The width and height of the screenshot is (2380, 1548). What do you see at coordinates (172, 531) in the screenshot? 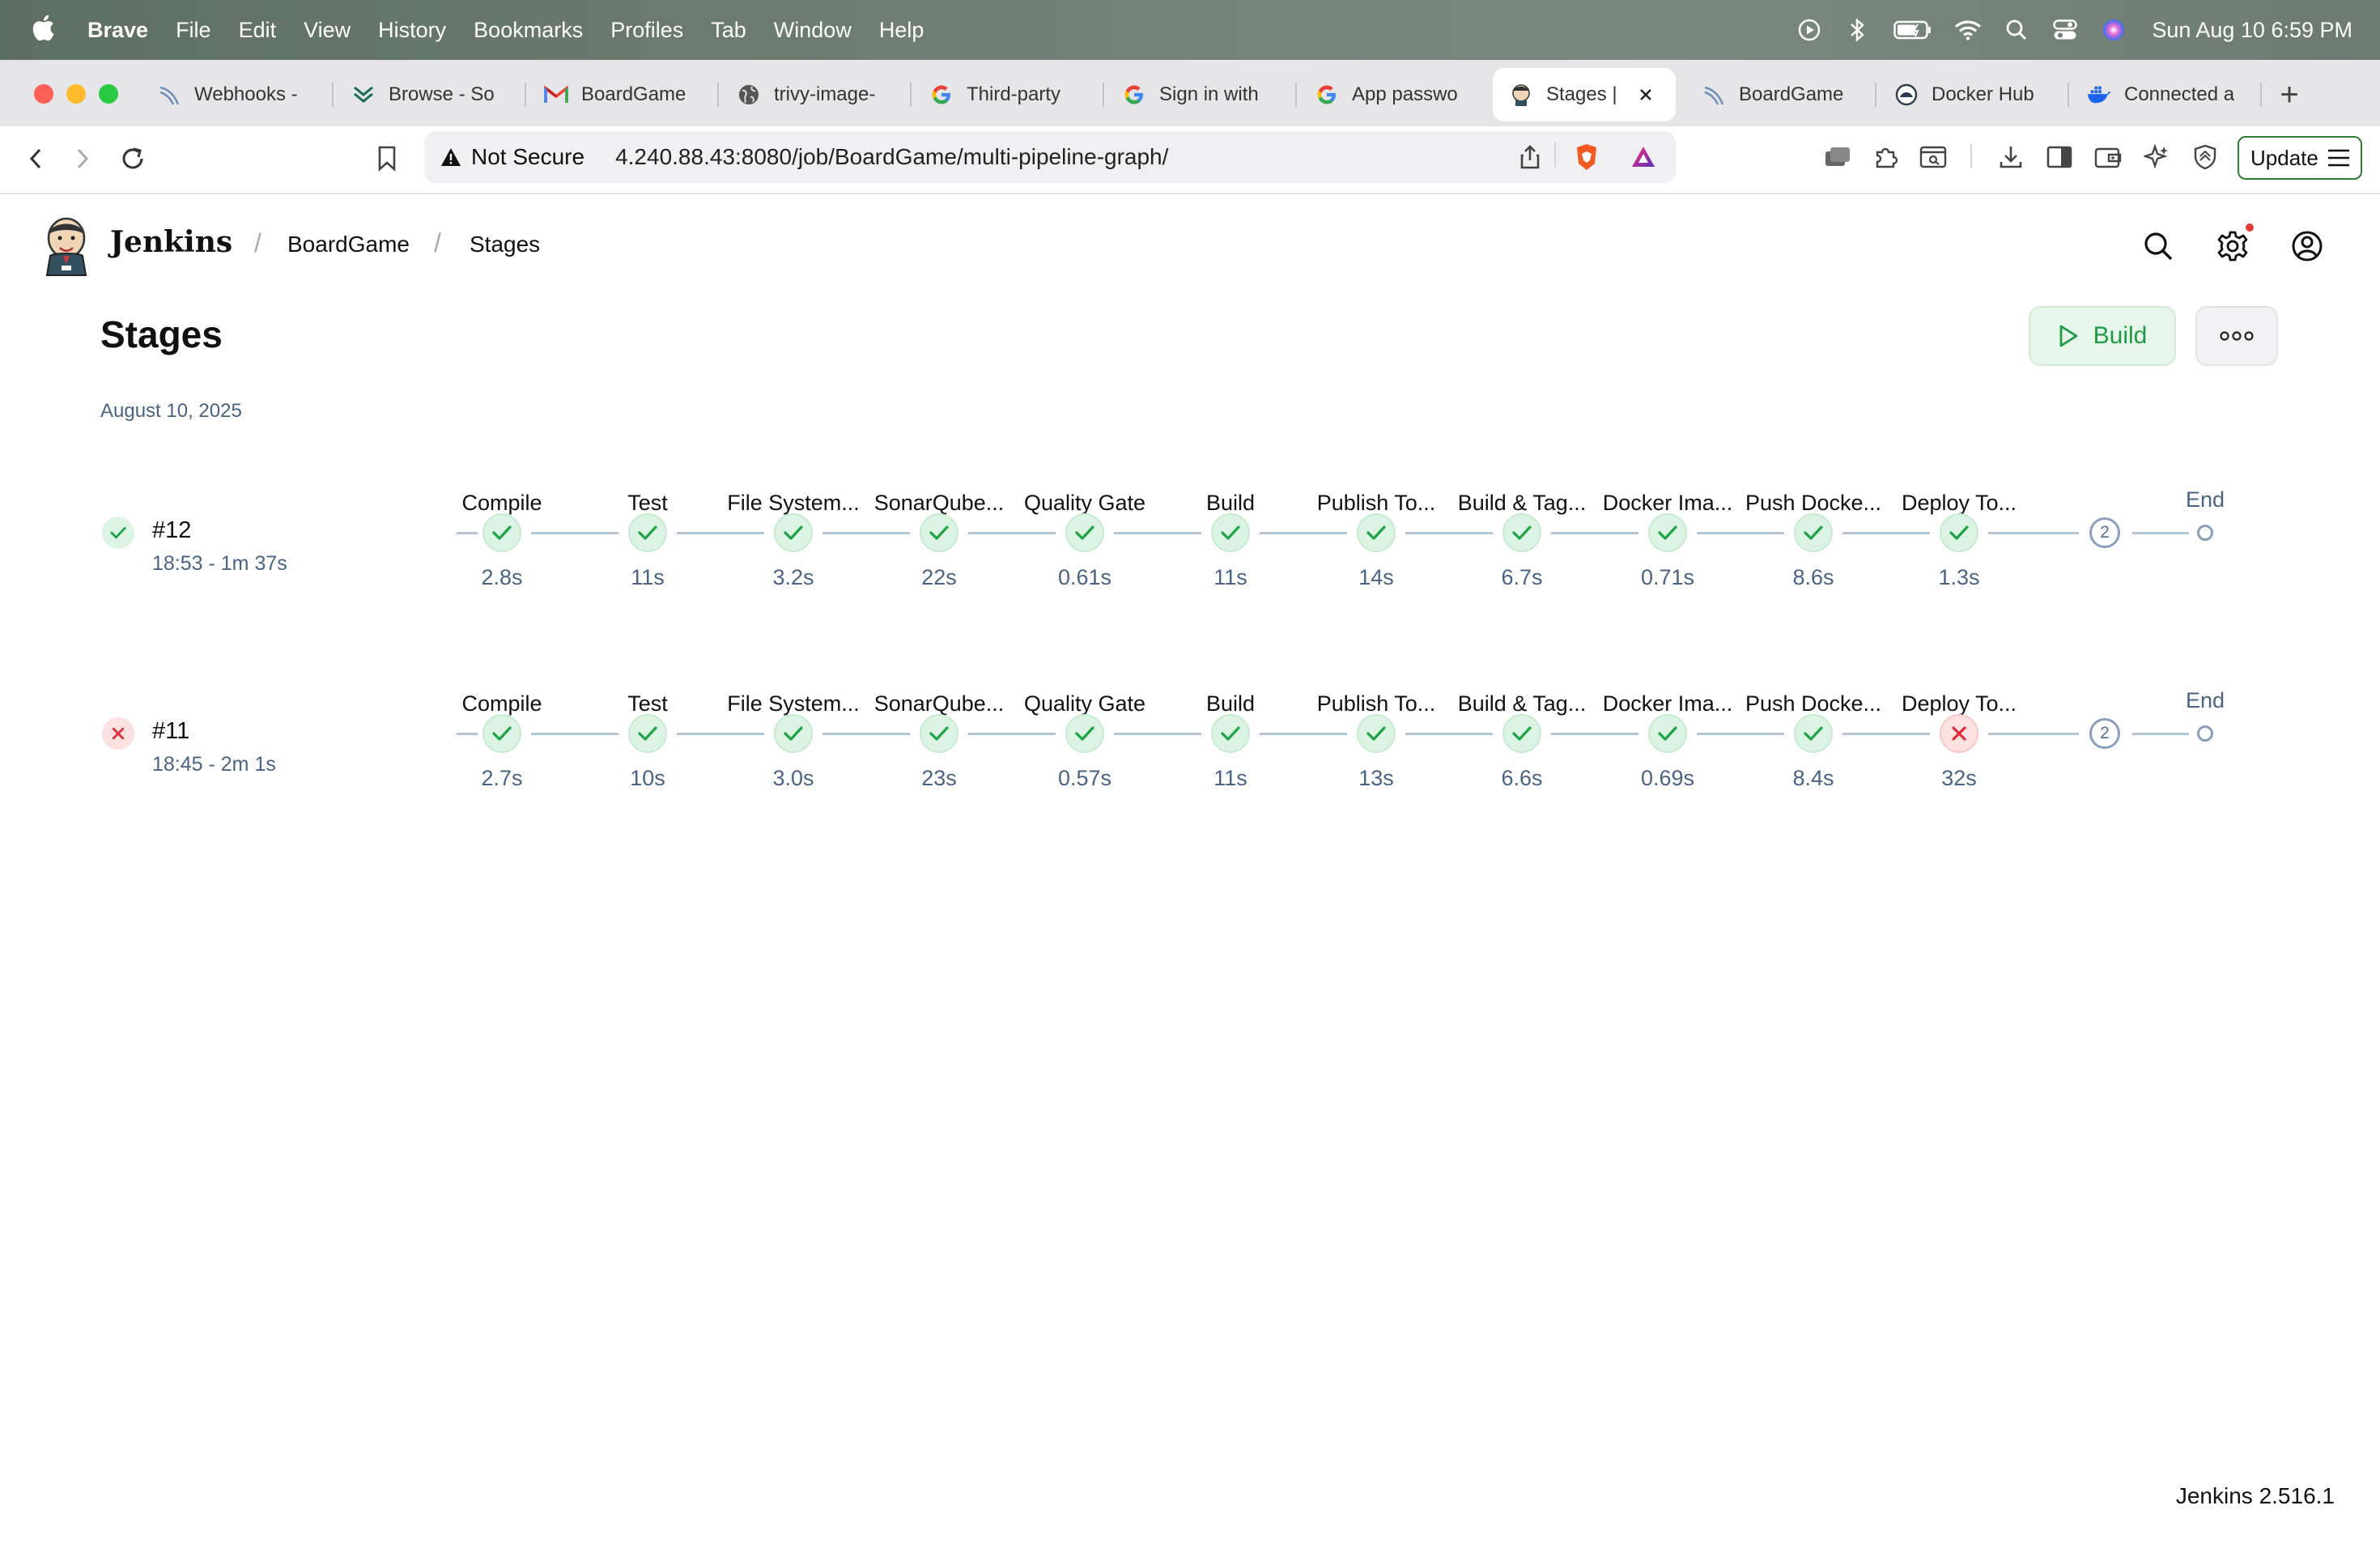
I see `run-number-link: #12` at bounding box center [172, 531].